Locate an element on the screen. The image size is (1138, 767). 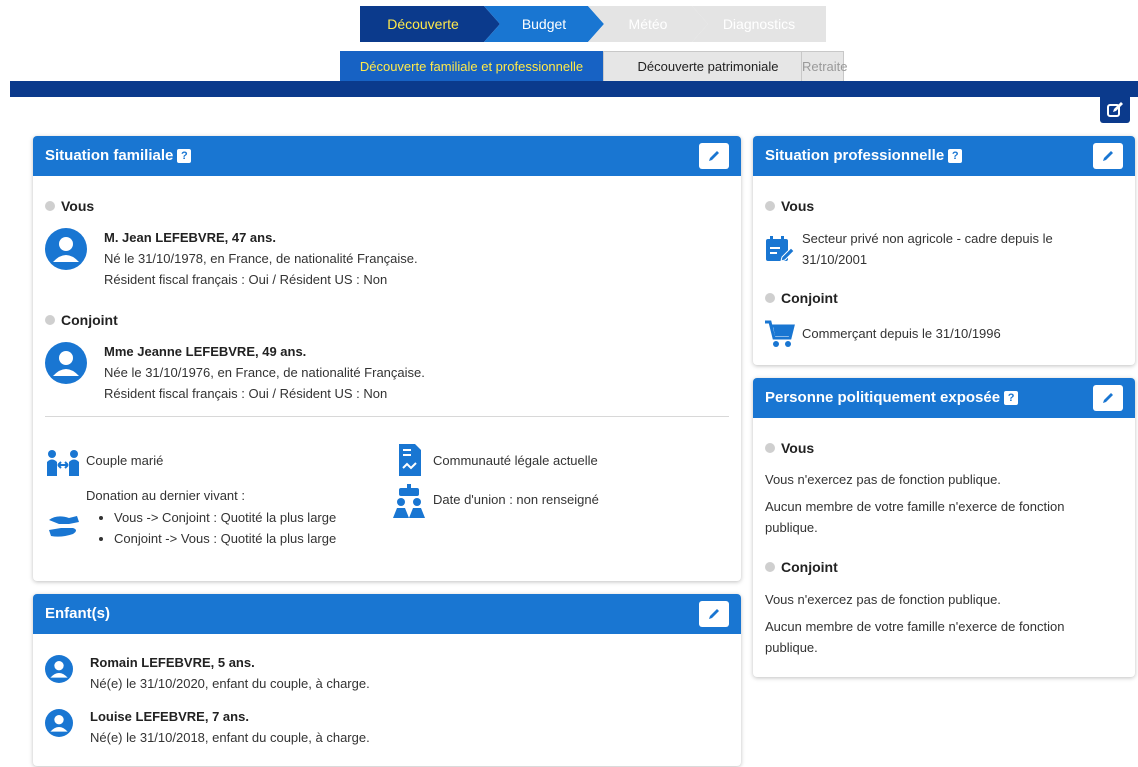
panel-title: Situation professionnelle is located at coordinates (855, 155).